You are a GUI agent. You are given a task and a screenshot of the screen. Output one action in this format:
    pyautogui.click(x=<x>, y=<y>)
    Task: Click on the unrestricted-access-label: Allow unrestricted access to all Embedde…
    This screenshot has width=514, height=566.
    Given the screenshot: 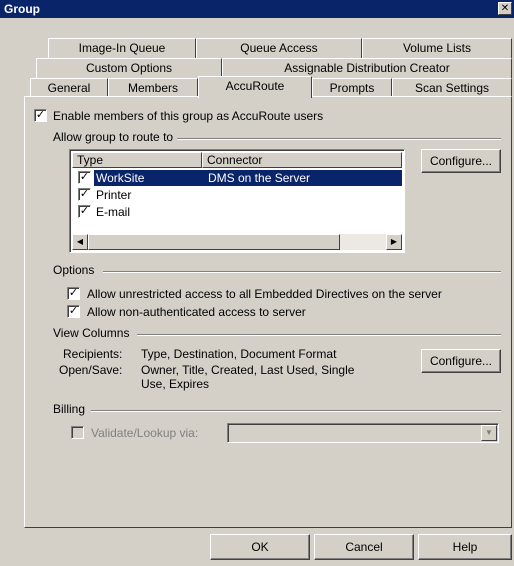 What is the action you would take?
    pyautogui.click(x=264, y=294)
    